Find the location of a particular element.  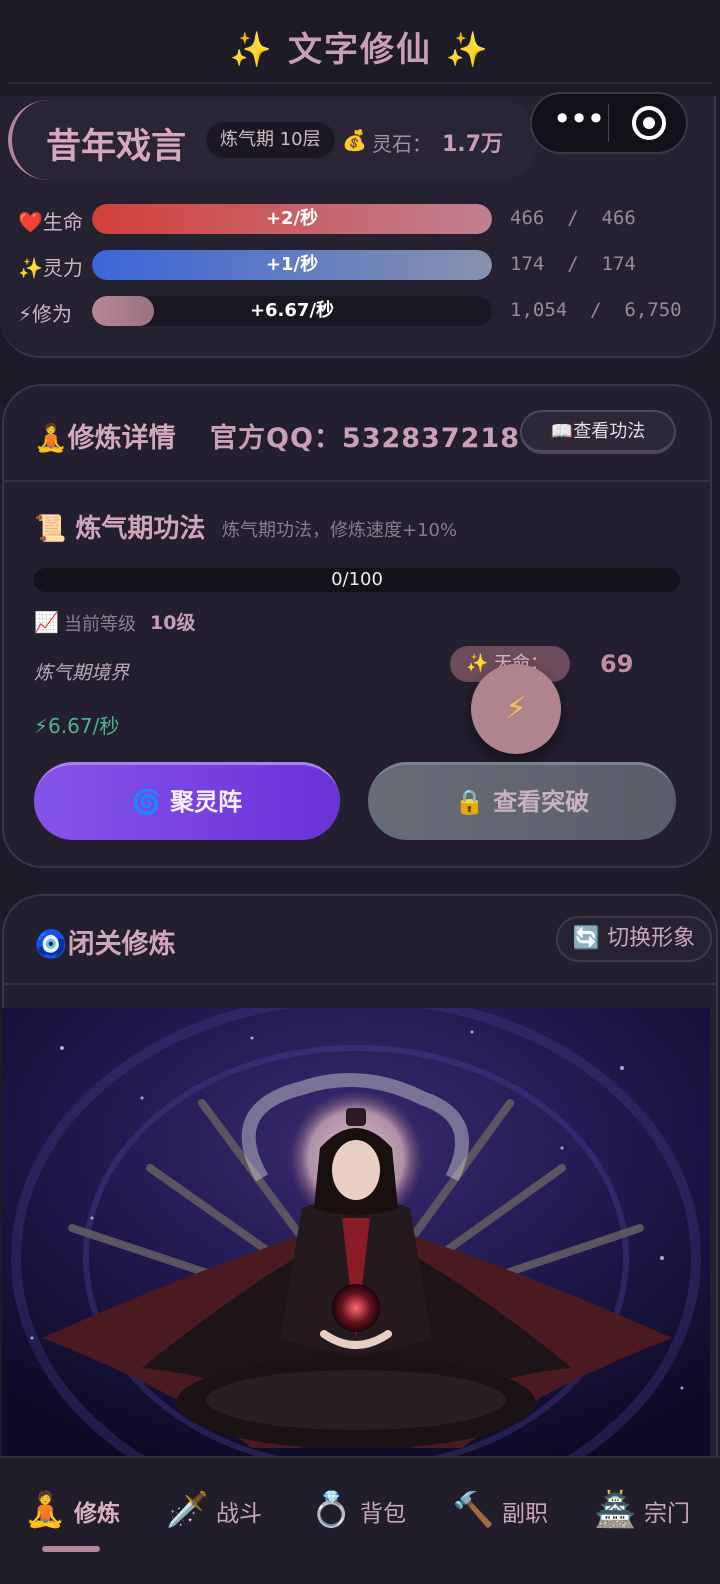

xp-bar: +6.67/秒 is located at coordinates (292, 311).